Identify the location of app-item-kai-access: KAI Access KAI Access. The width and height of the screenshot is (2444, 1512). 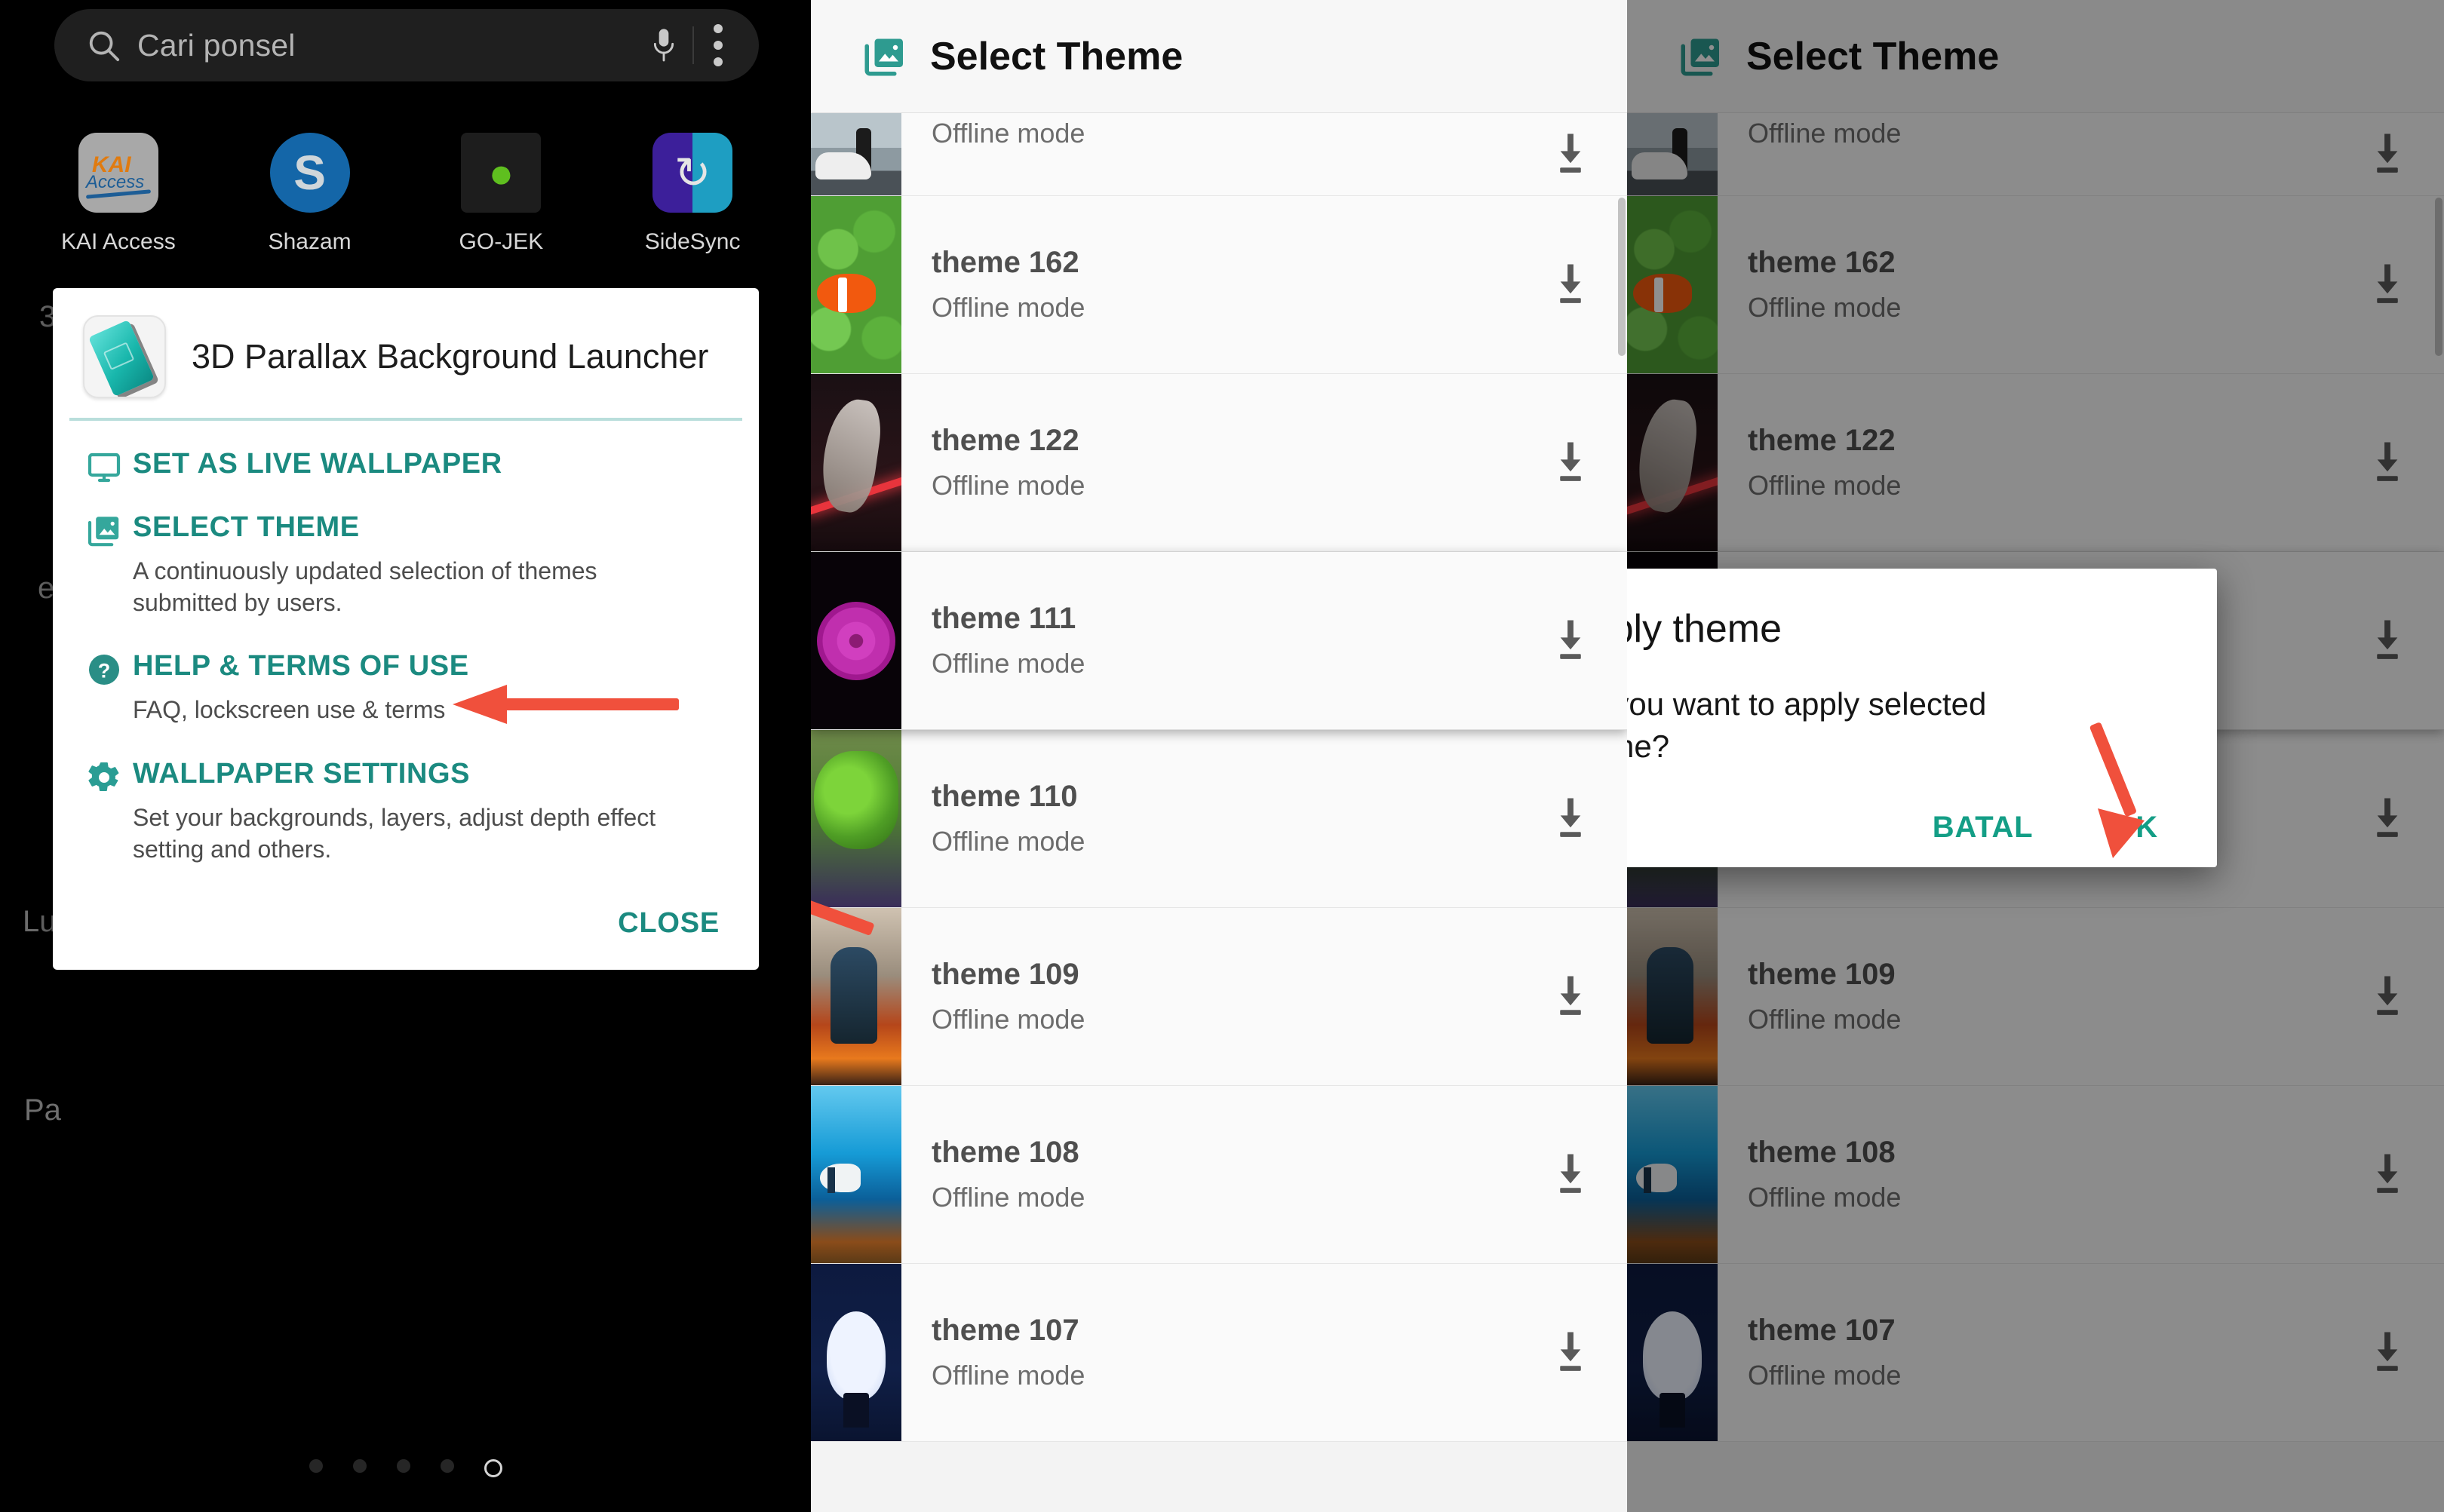
(118, 194).